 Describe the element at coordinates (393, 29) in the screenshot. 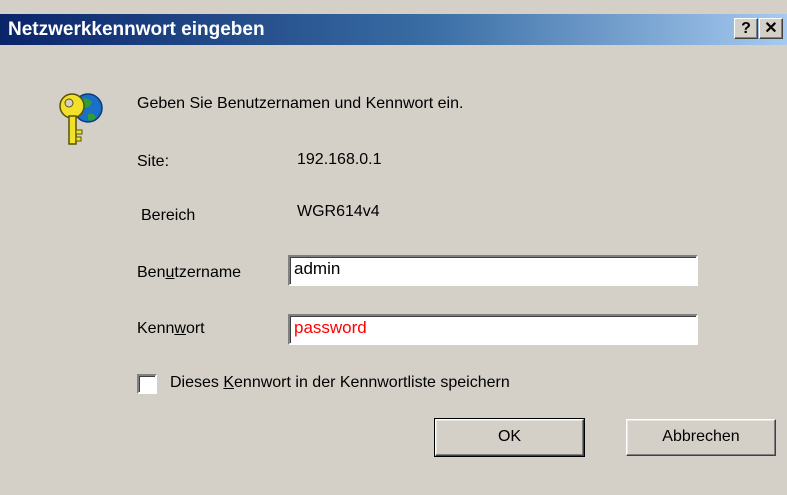

I see `title-bar: Netzwerkkennwort eingeben ? ✕` at that location.